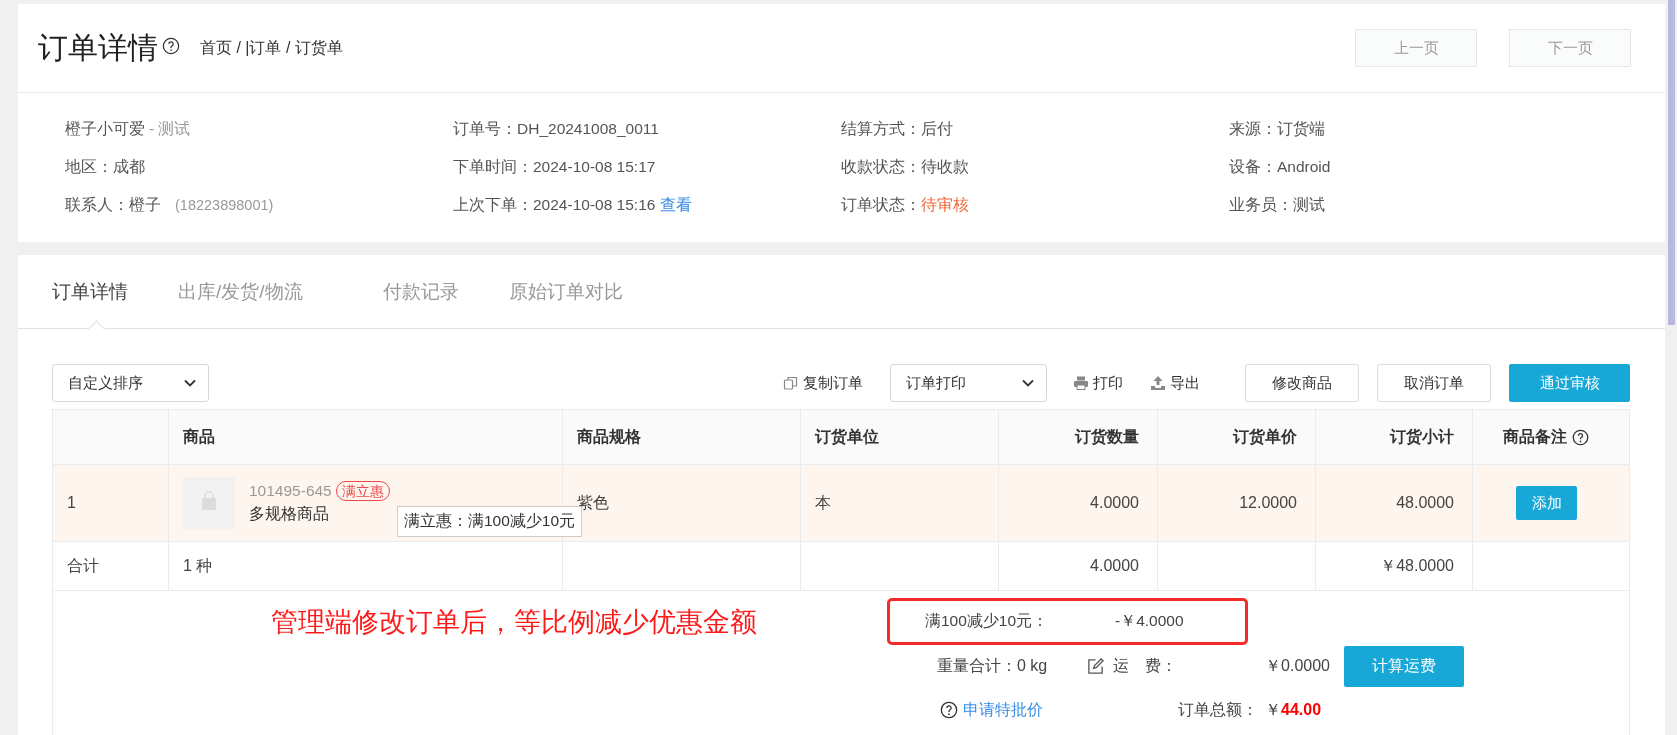 The width and height of the screenshot is (1677, 735). Describe the element at coordinates (130, 383) in the screenshot. I see `sort-dropdown: 自定义排序` at that location.